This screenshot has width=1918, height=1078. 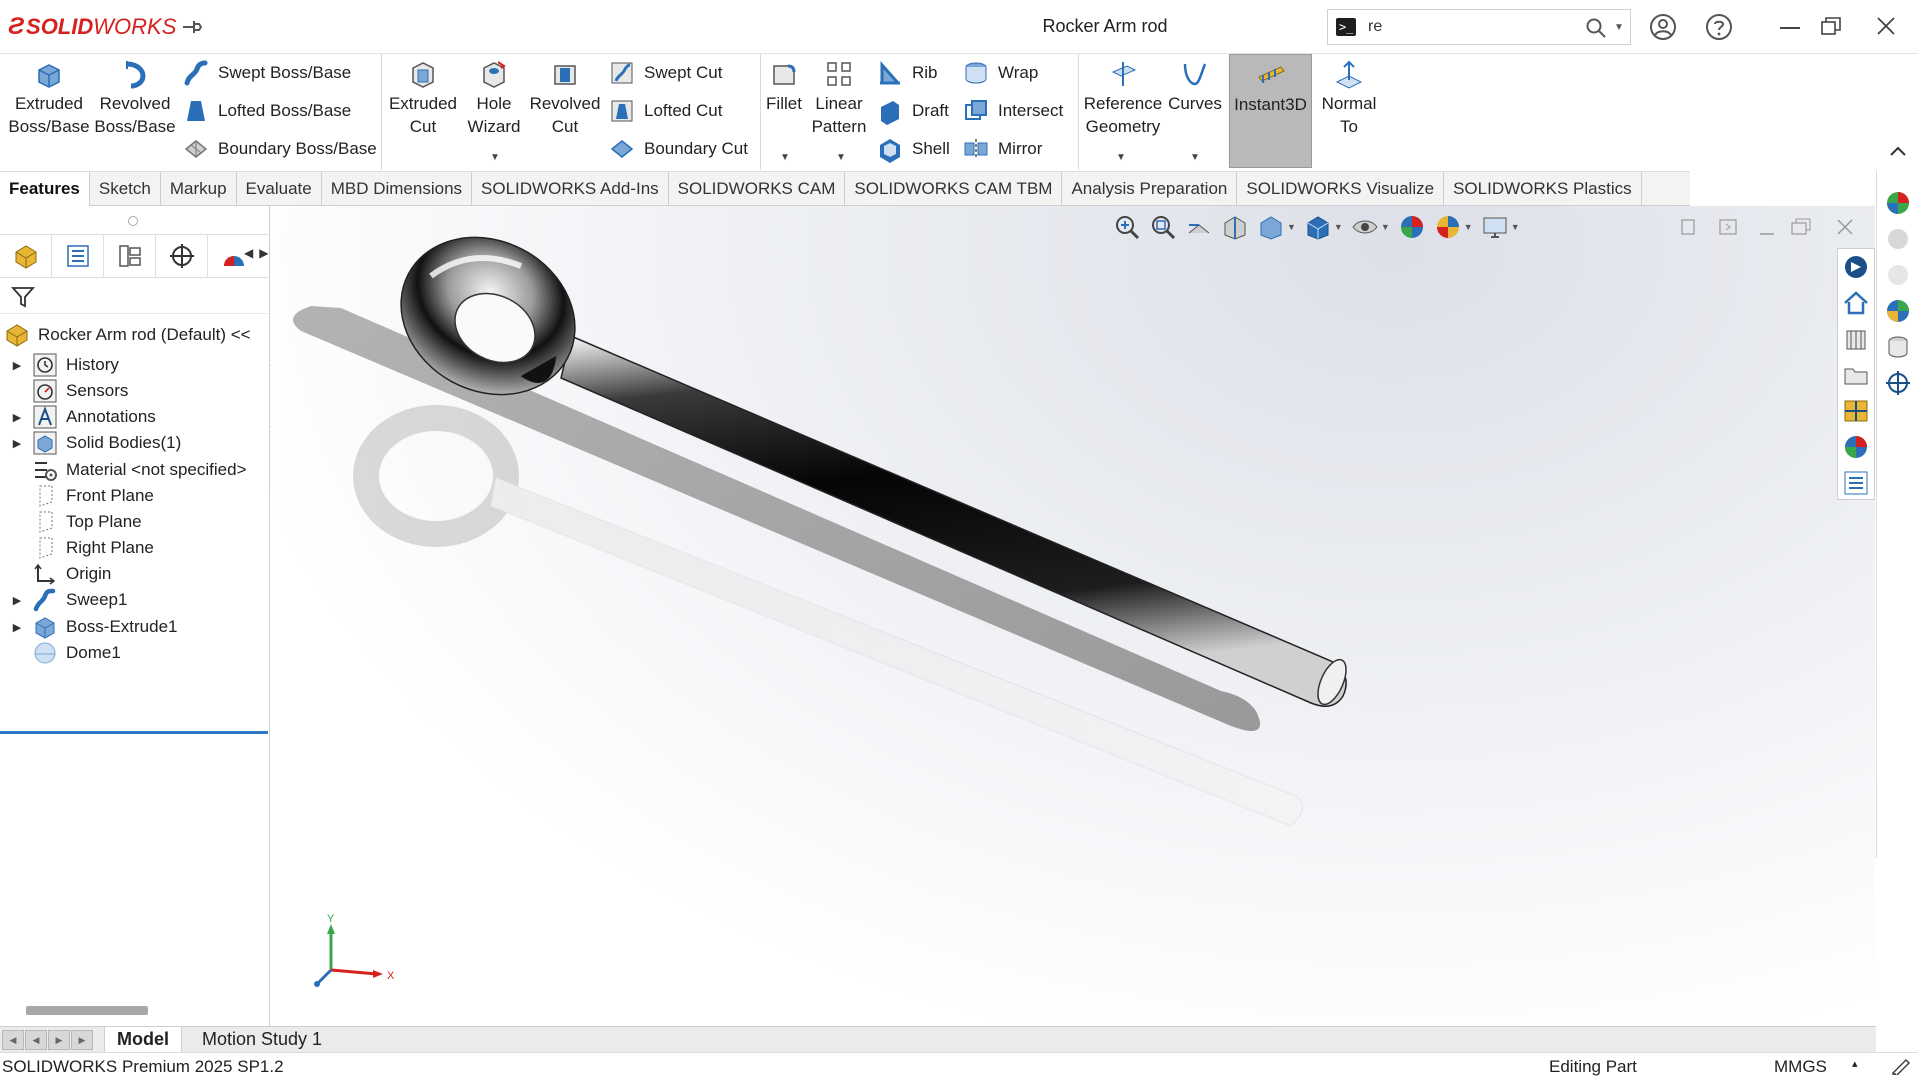 I want to click on intersect-button: Intersect, so click(x=1012, y=111).